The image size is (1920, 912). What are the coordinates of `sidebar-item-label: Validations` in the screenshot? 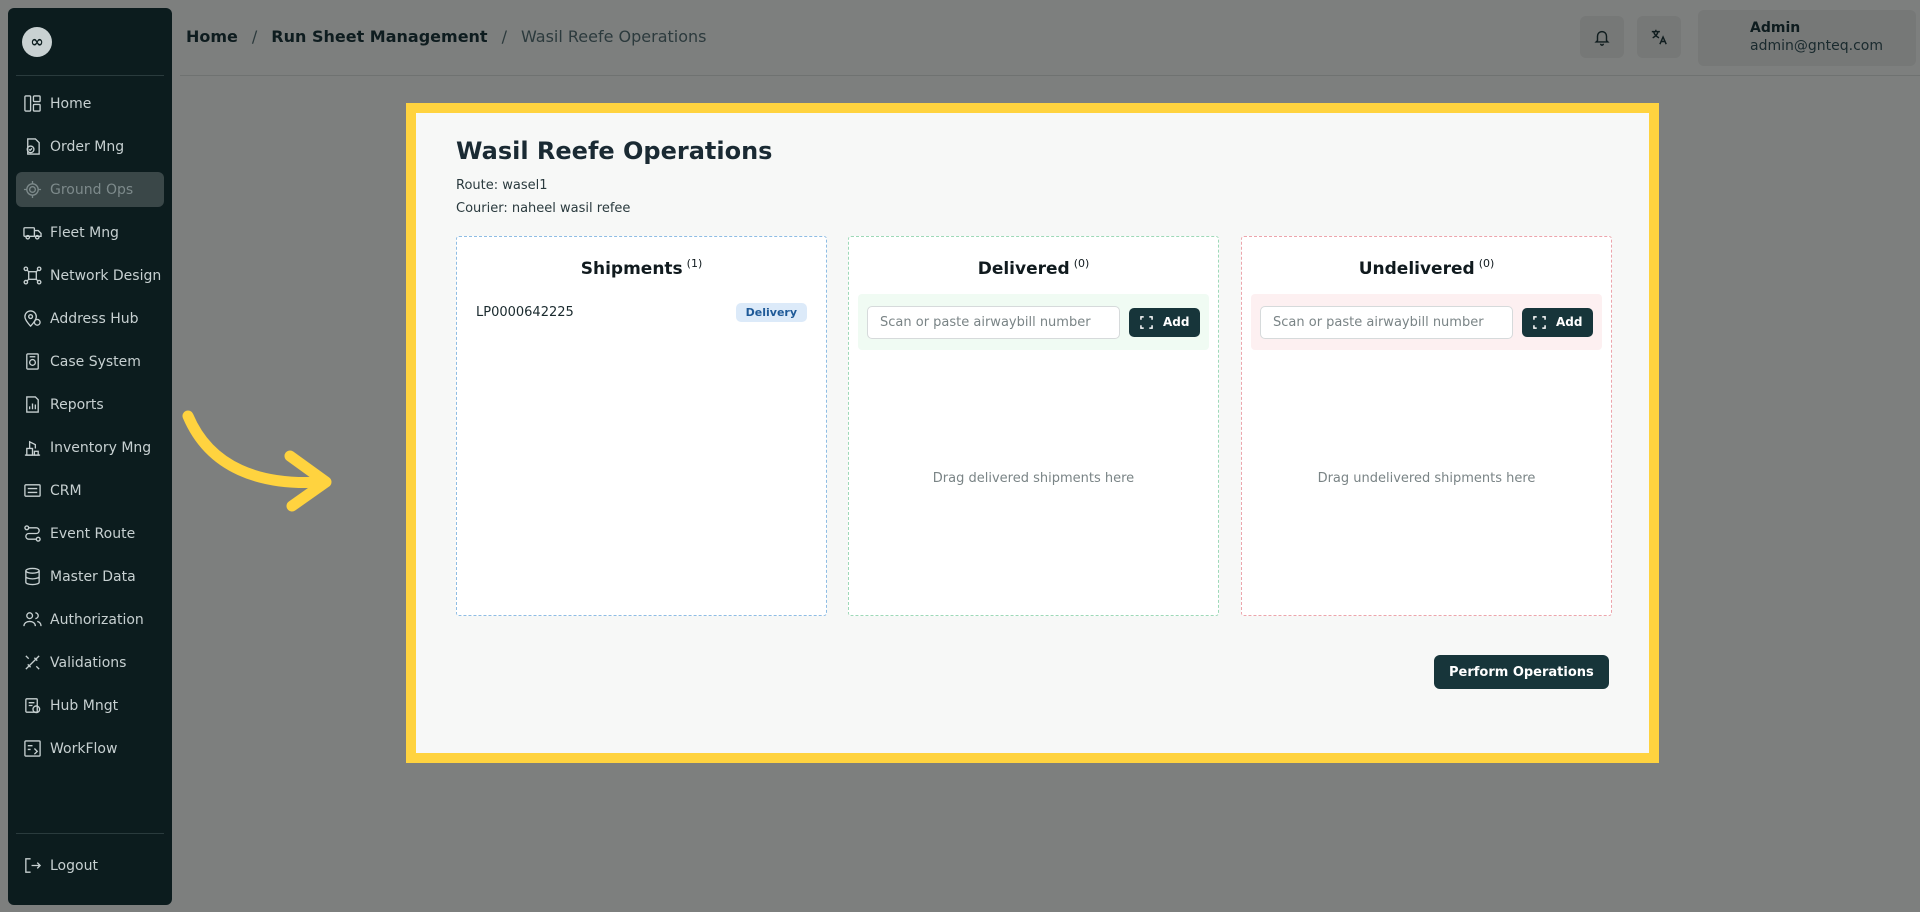 It's located at (88, 662).